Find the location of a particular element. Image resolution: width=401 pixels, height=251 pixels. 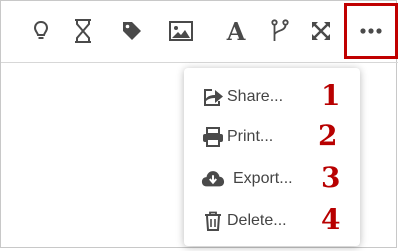

font-icon: A is located at coordinates (236, 31).